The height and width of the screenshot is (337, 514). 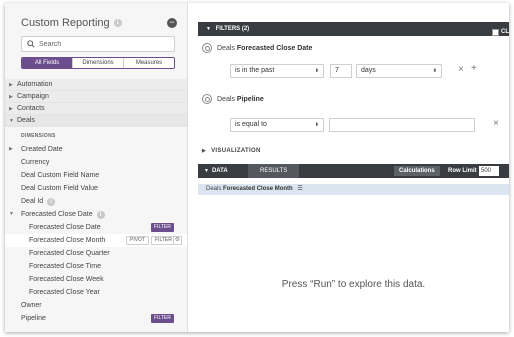 I want to click on field-label: Pipeline, so click(x=33, y=318).